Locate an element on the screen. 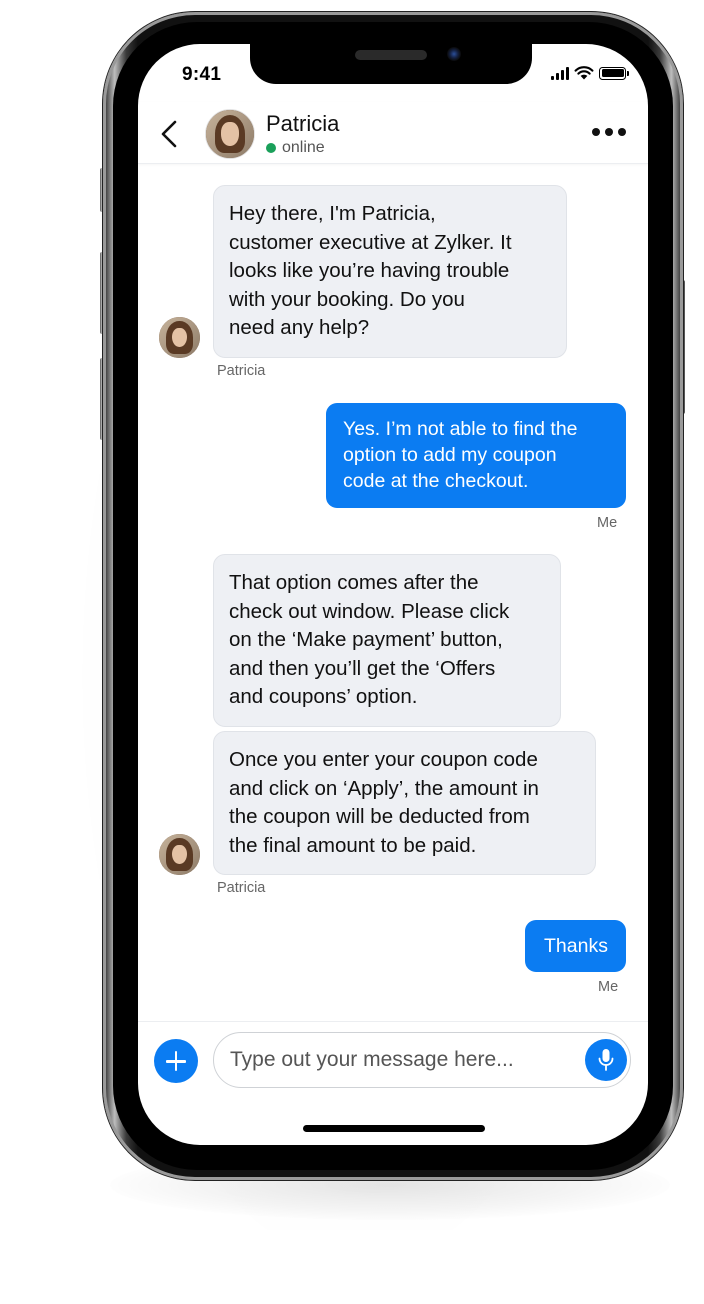 This screenshot has width=704, height=1304. message-line: looks like you’re having trouble is located at coordinates (369, 270).